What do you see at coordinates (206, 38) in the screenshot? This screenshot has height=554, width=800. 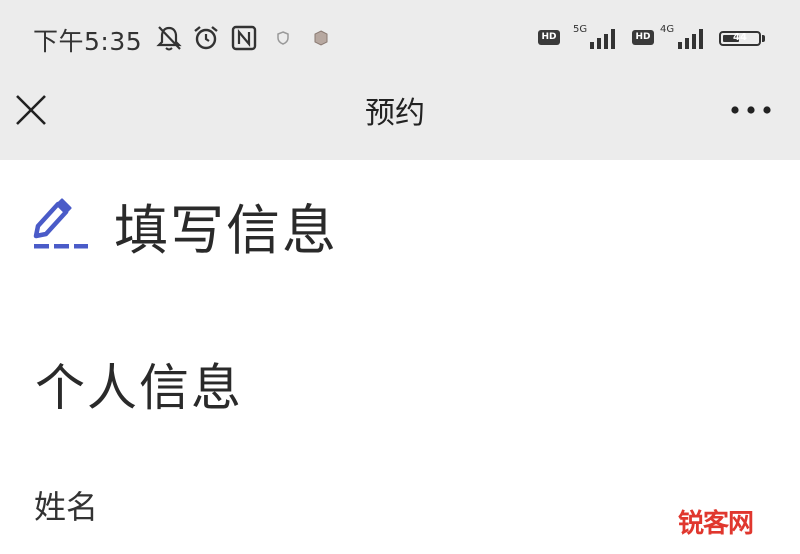 I see `alarm-clock-icon` at bounding box center [206, 38].